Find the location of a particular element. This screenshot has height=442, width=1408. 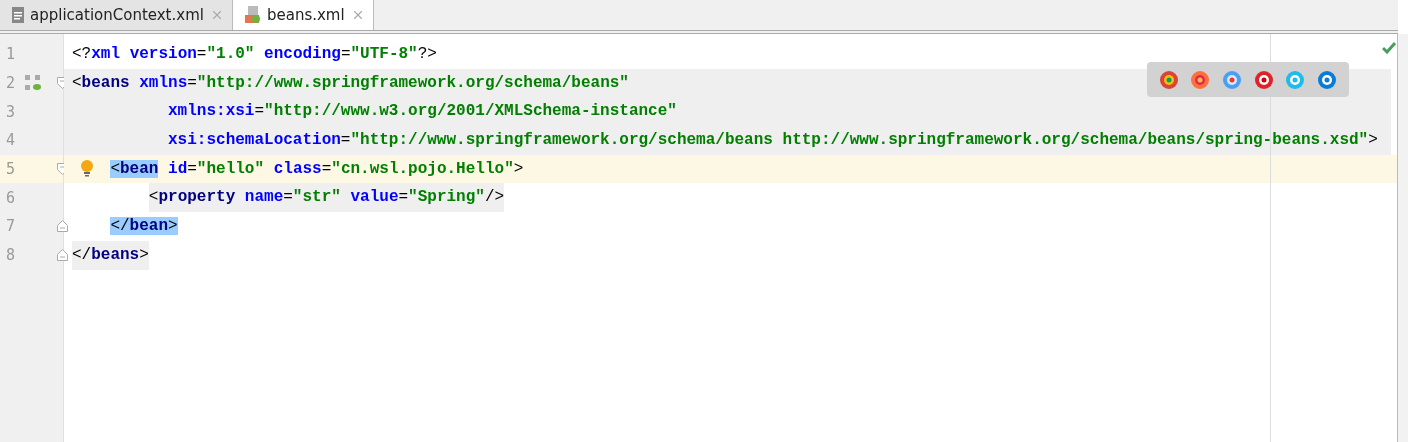

line-number: 5 is located at coordinates (11, 169).